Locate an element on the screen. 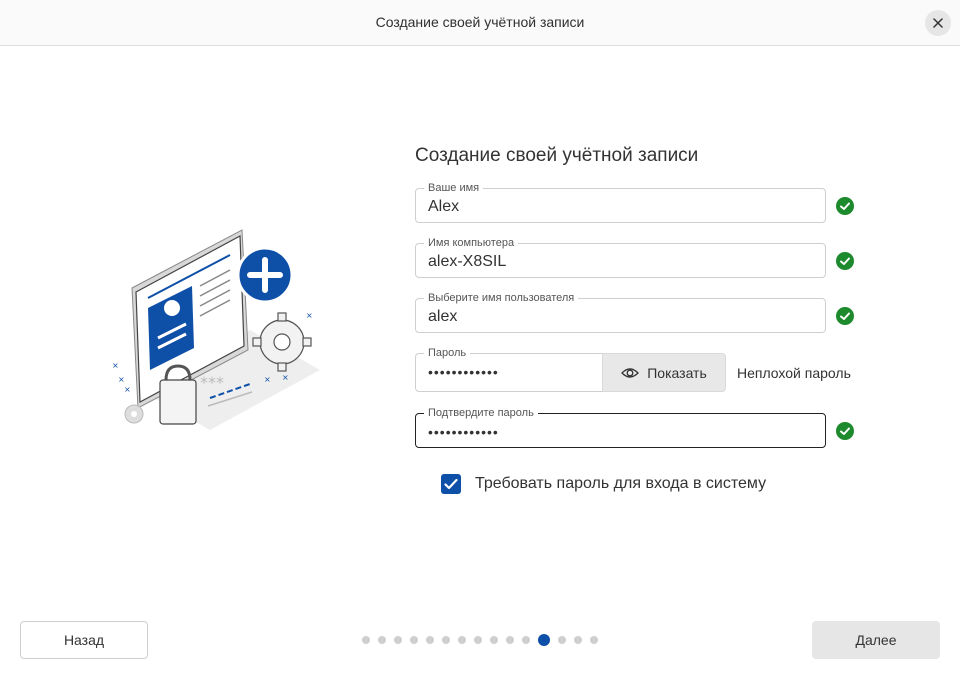 The image size is (960, 680). computer-name-field: Имя компьютера alex-X8SIL is located at coordinates (620, 257).